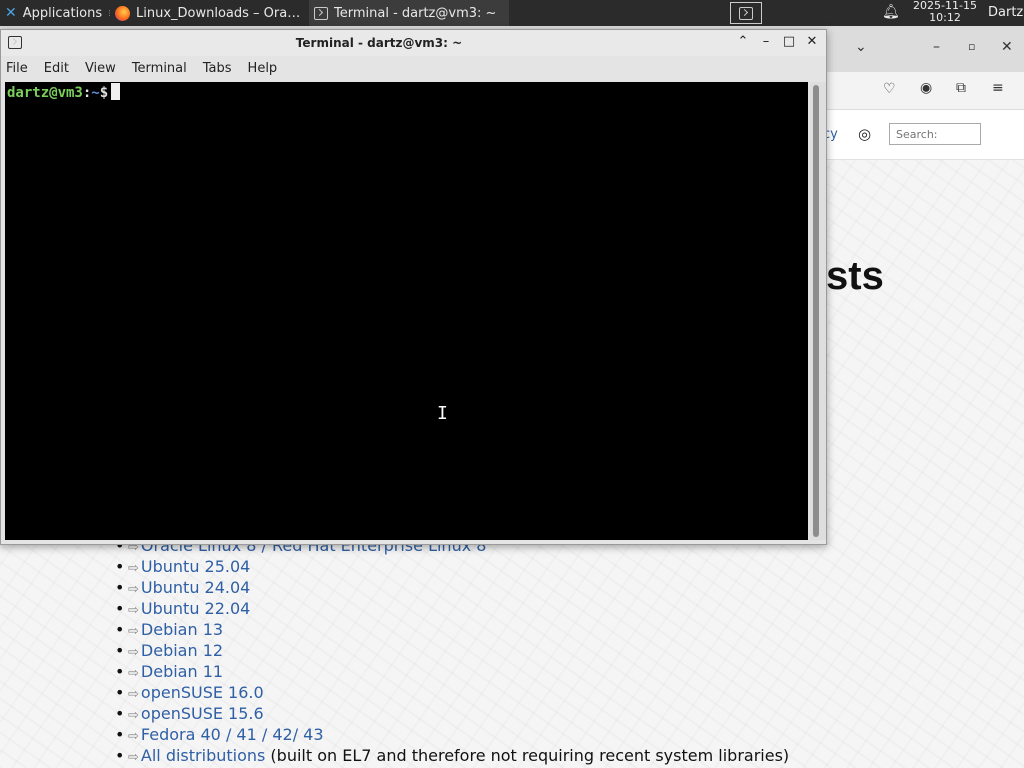 The height and width of the screenshot is (768, 1024). I want to click on prompt-user: dartz@vm3, so click(45, 93).